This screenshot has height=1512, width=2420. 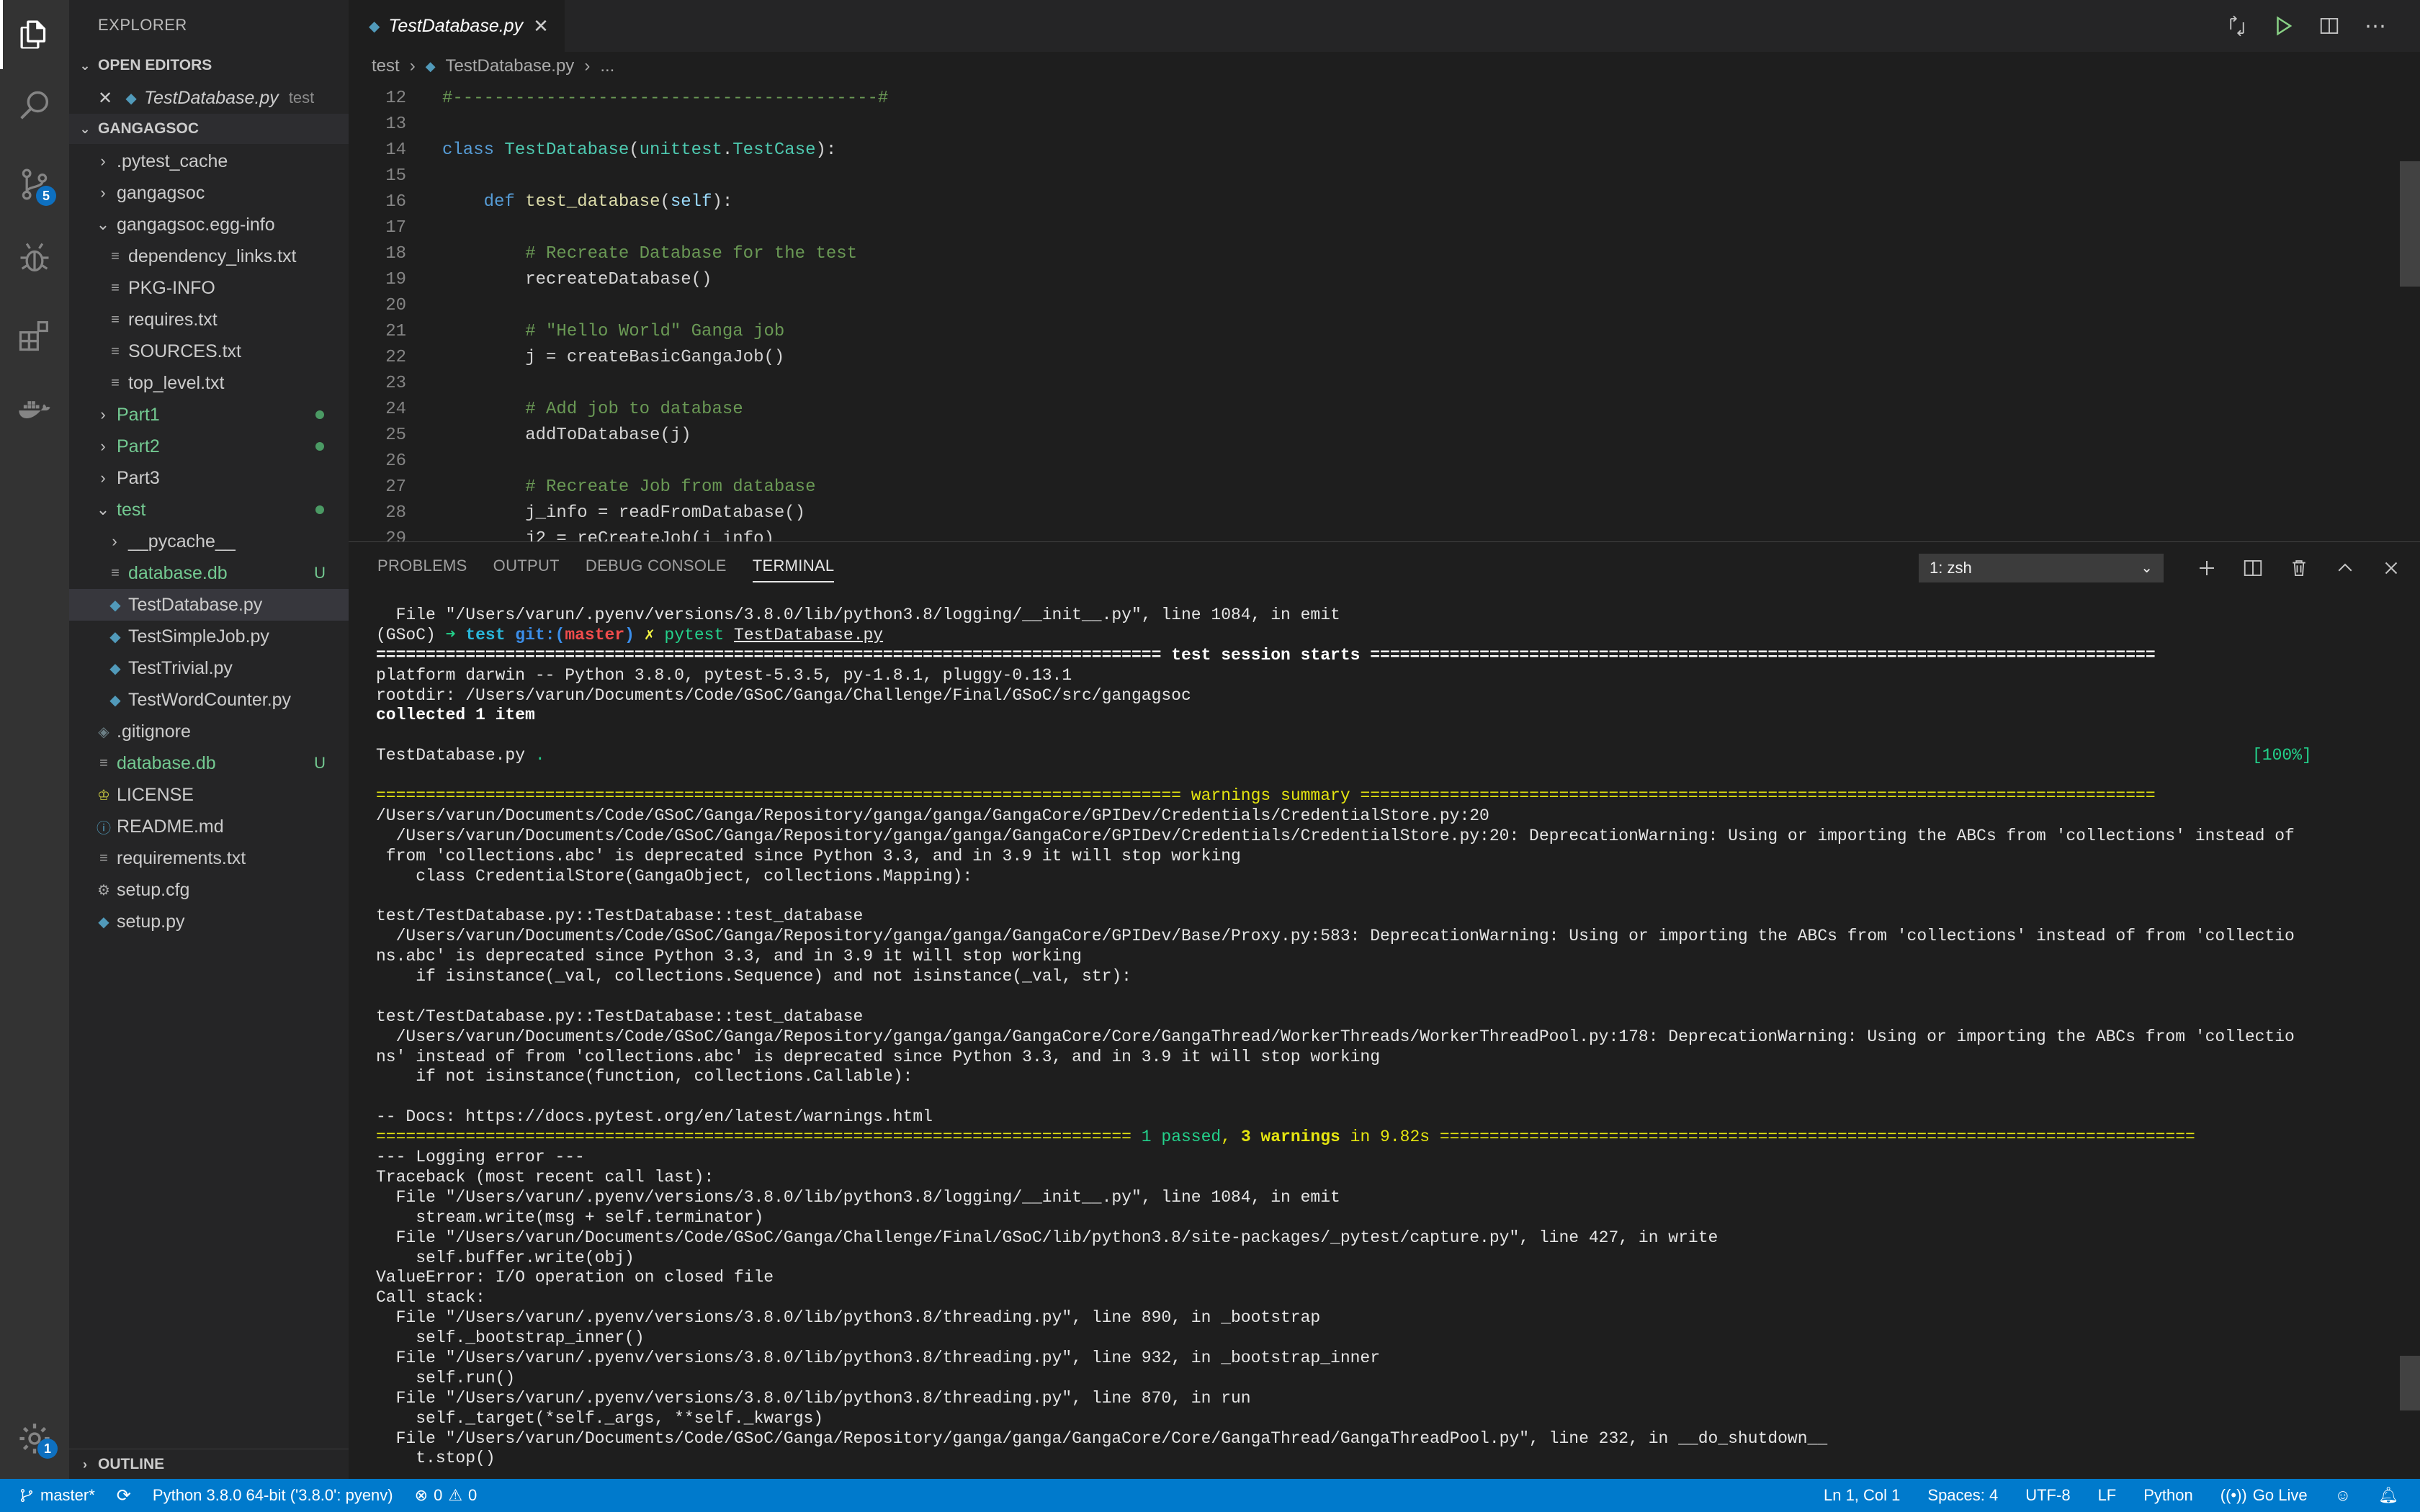 What do you see at coordinates (1384, 487) in the screenshot?
I see `code-line: 27 # Recreate Job from database` at bounding box center [1384, 487].